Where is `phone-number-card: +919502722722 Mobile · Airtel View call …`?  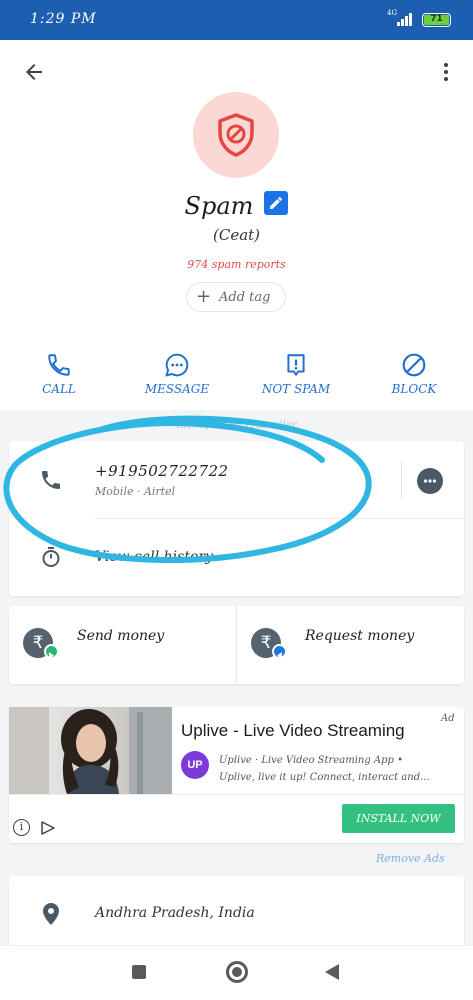 phone-number-card: +919502722722 Mobile · Airtel View call … is located at coordinates (236, 518).